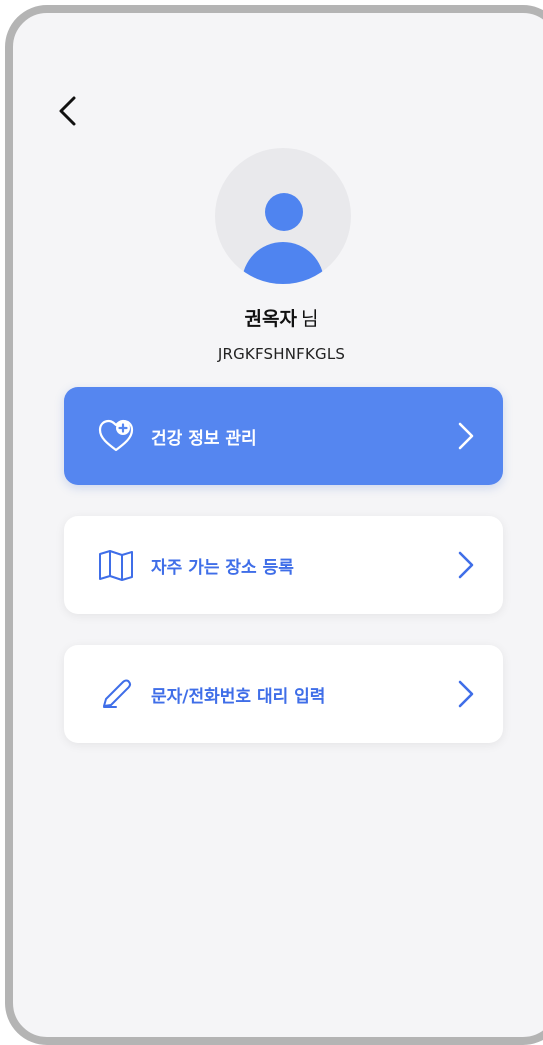 The image size is (543, 1045). I want to click on proxy-input-button: 문자/전화번호 대리 입력, so click(283, 694).